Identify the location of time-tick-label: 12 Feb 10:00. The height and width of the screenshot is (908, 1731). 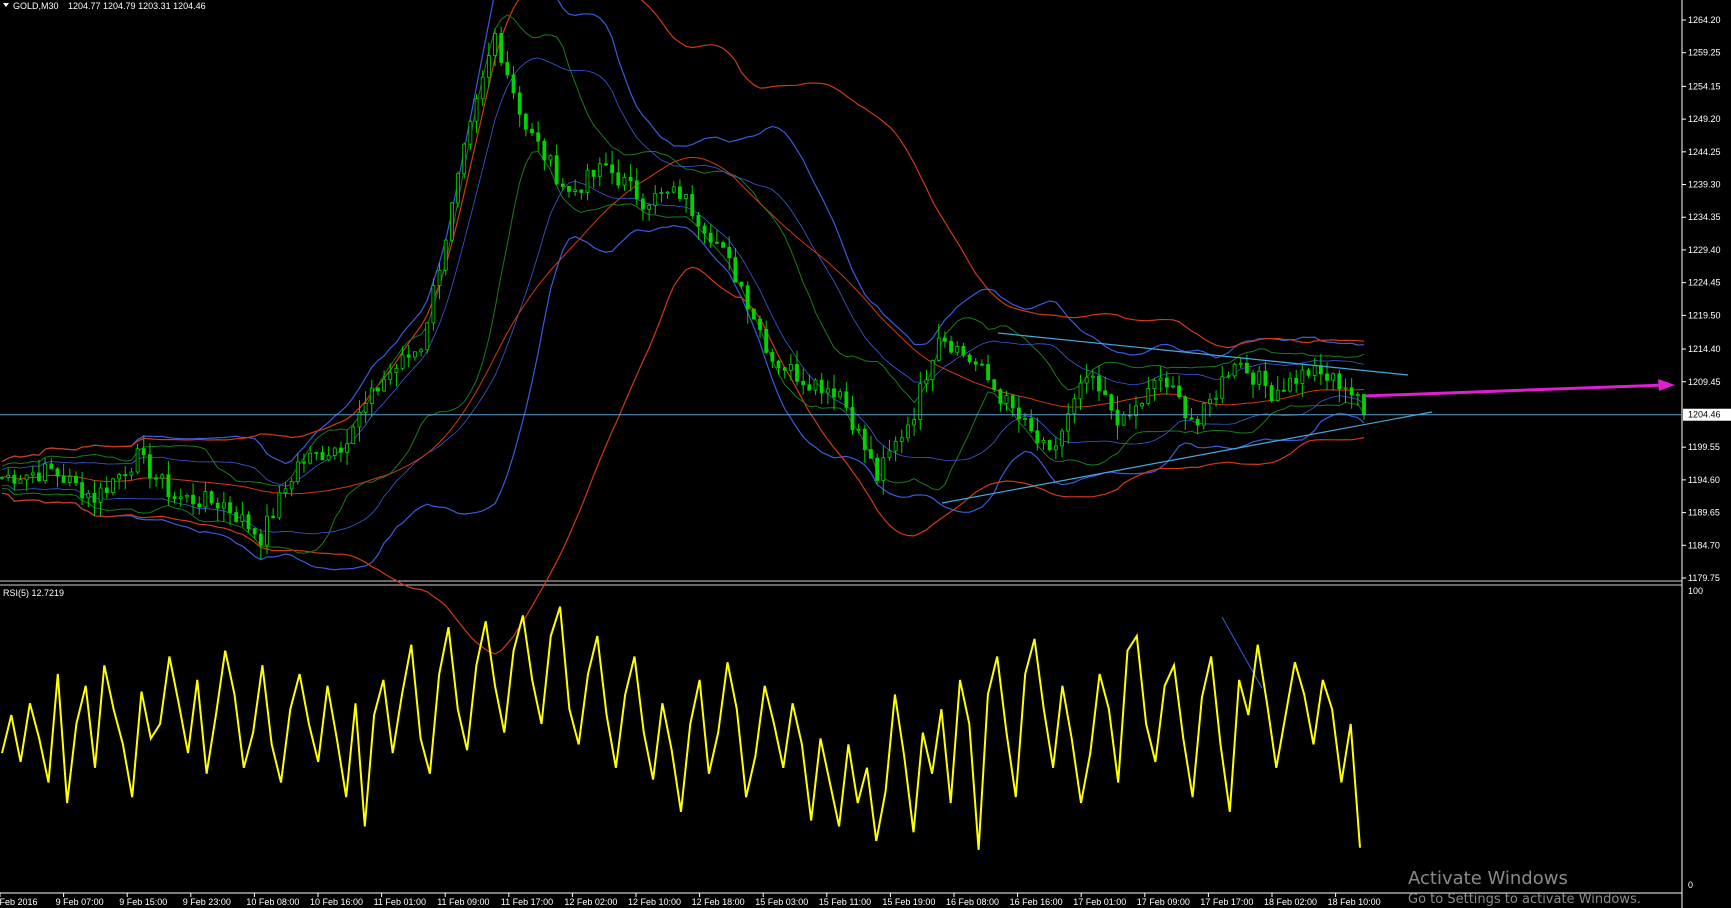
(654, 902).